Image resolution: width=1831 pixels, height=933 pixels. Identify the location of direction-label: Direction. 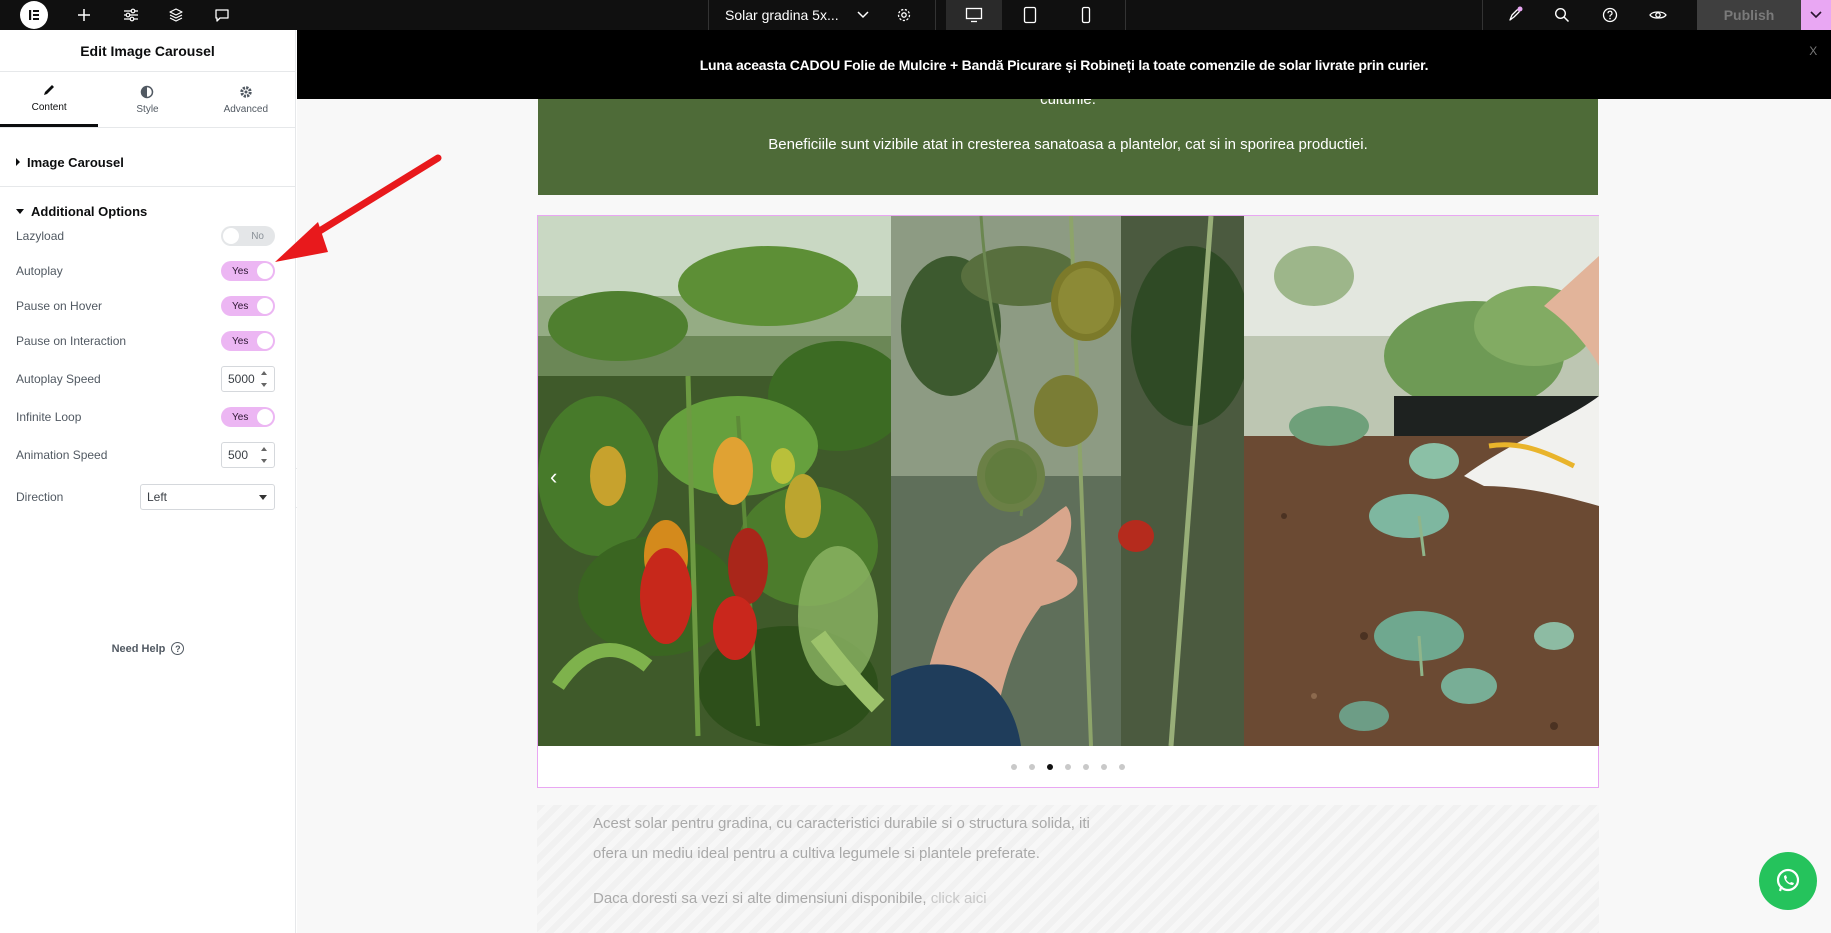
(40, 497).